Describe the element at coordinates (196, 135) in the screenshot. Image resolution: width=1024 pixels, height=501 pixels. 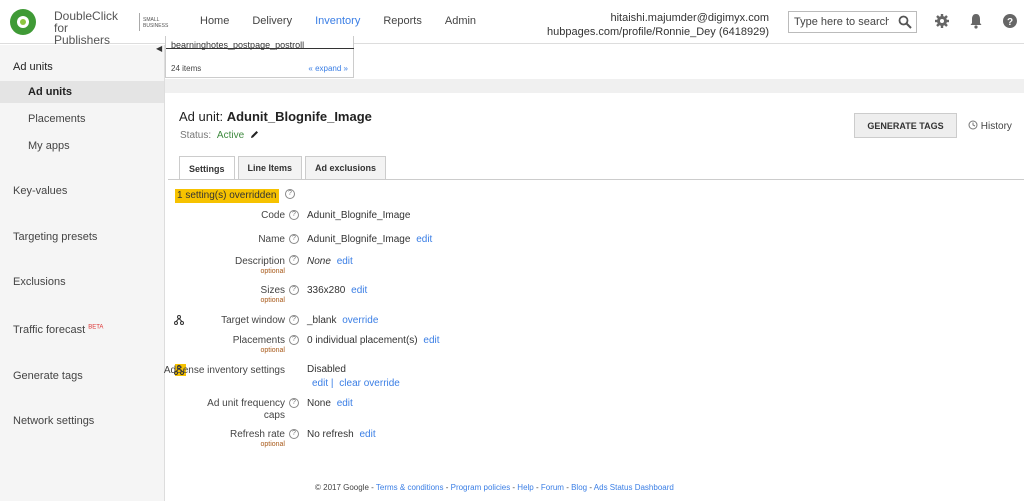
I see `status-label: Status:` at that location.